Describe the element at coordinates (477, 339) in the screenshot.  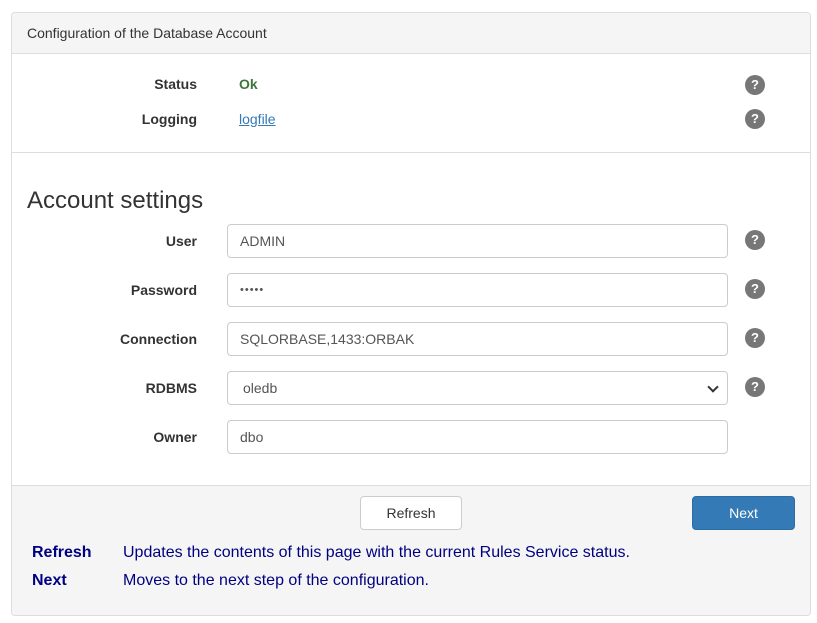
I see `connection-input: SQLORBASE,1433:ORBAK` at that location.